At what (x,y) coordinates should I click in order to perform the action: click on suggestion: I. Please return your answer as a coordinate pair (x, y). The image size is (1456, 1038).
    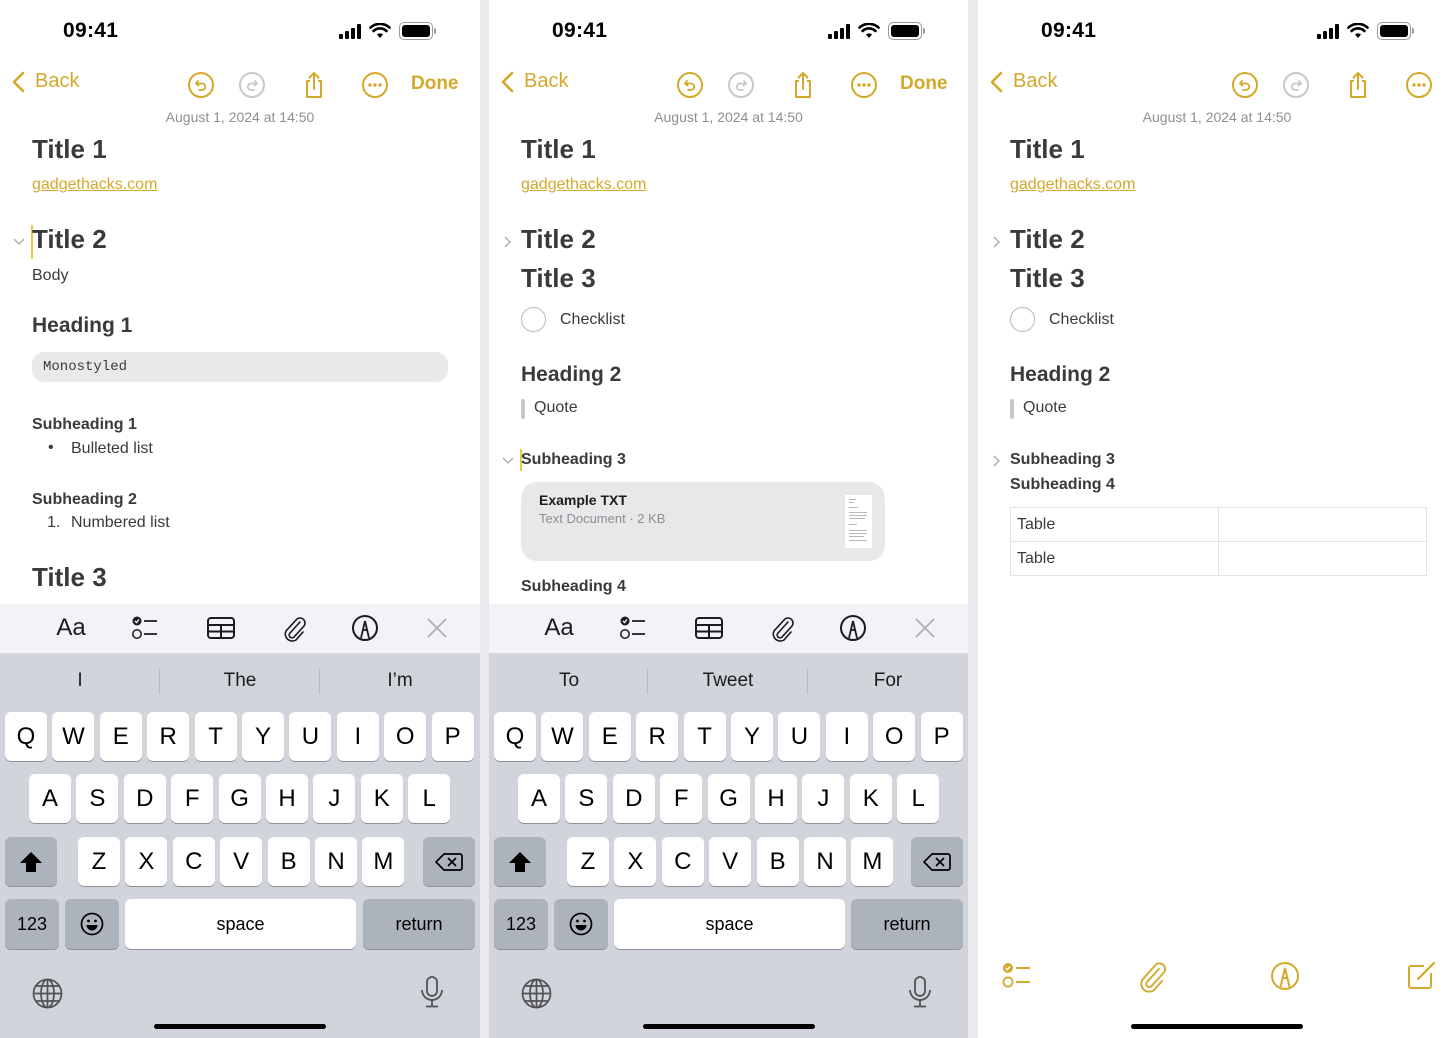
    Looking at the image, I should click on (80, 681).